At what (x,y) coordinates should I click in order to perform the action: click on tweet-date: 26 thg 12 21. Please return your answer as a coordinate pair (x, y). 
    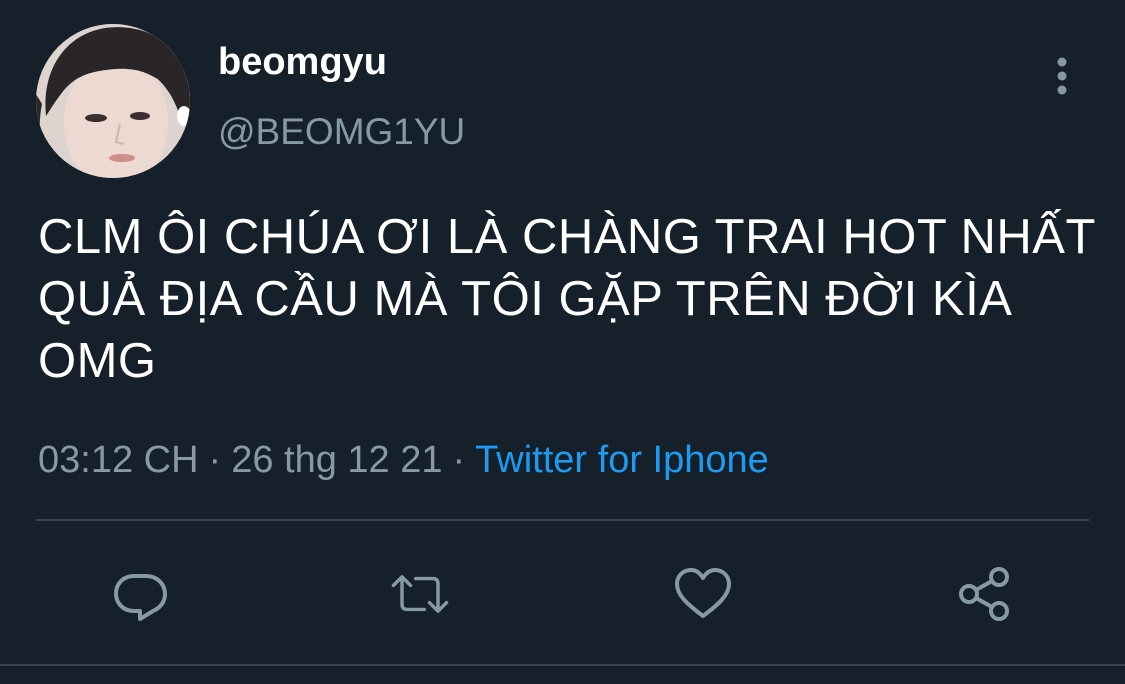
    Looking at the image, I should click on (337, 460).